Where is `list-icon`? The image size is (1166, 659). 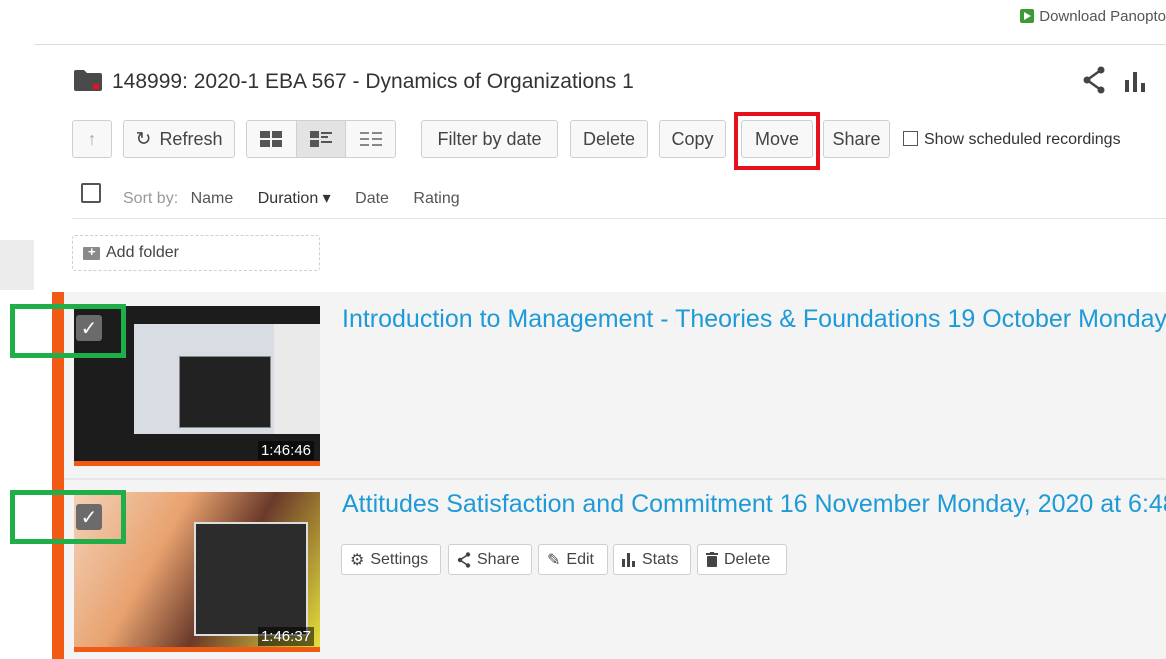
list-icon is located at coordinates (370, 139).